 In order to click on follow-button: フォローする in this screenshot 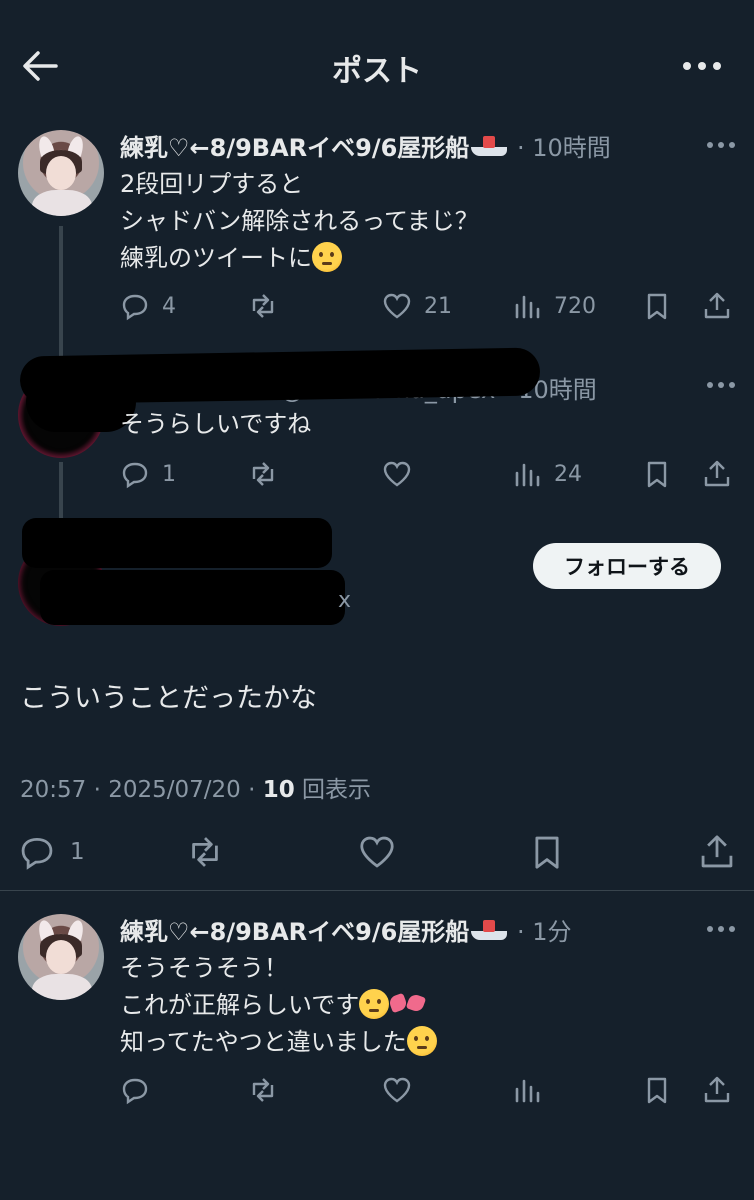, I will do `click(627, 566)`.